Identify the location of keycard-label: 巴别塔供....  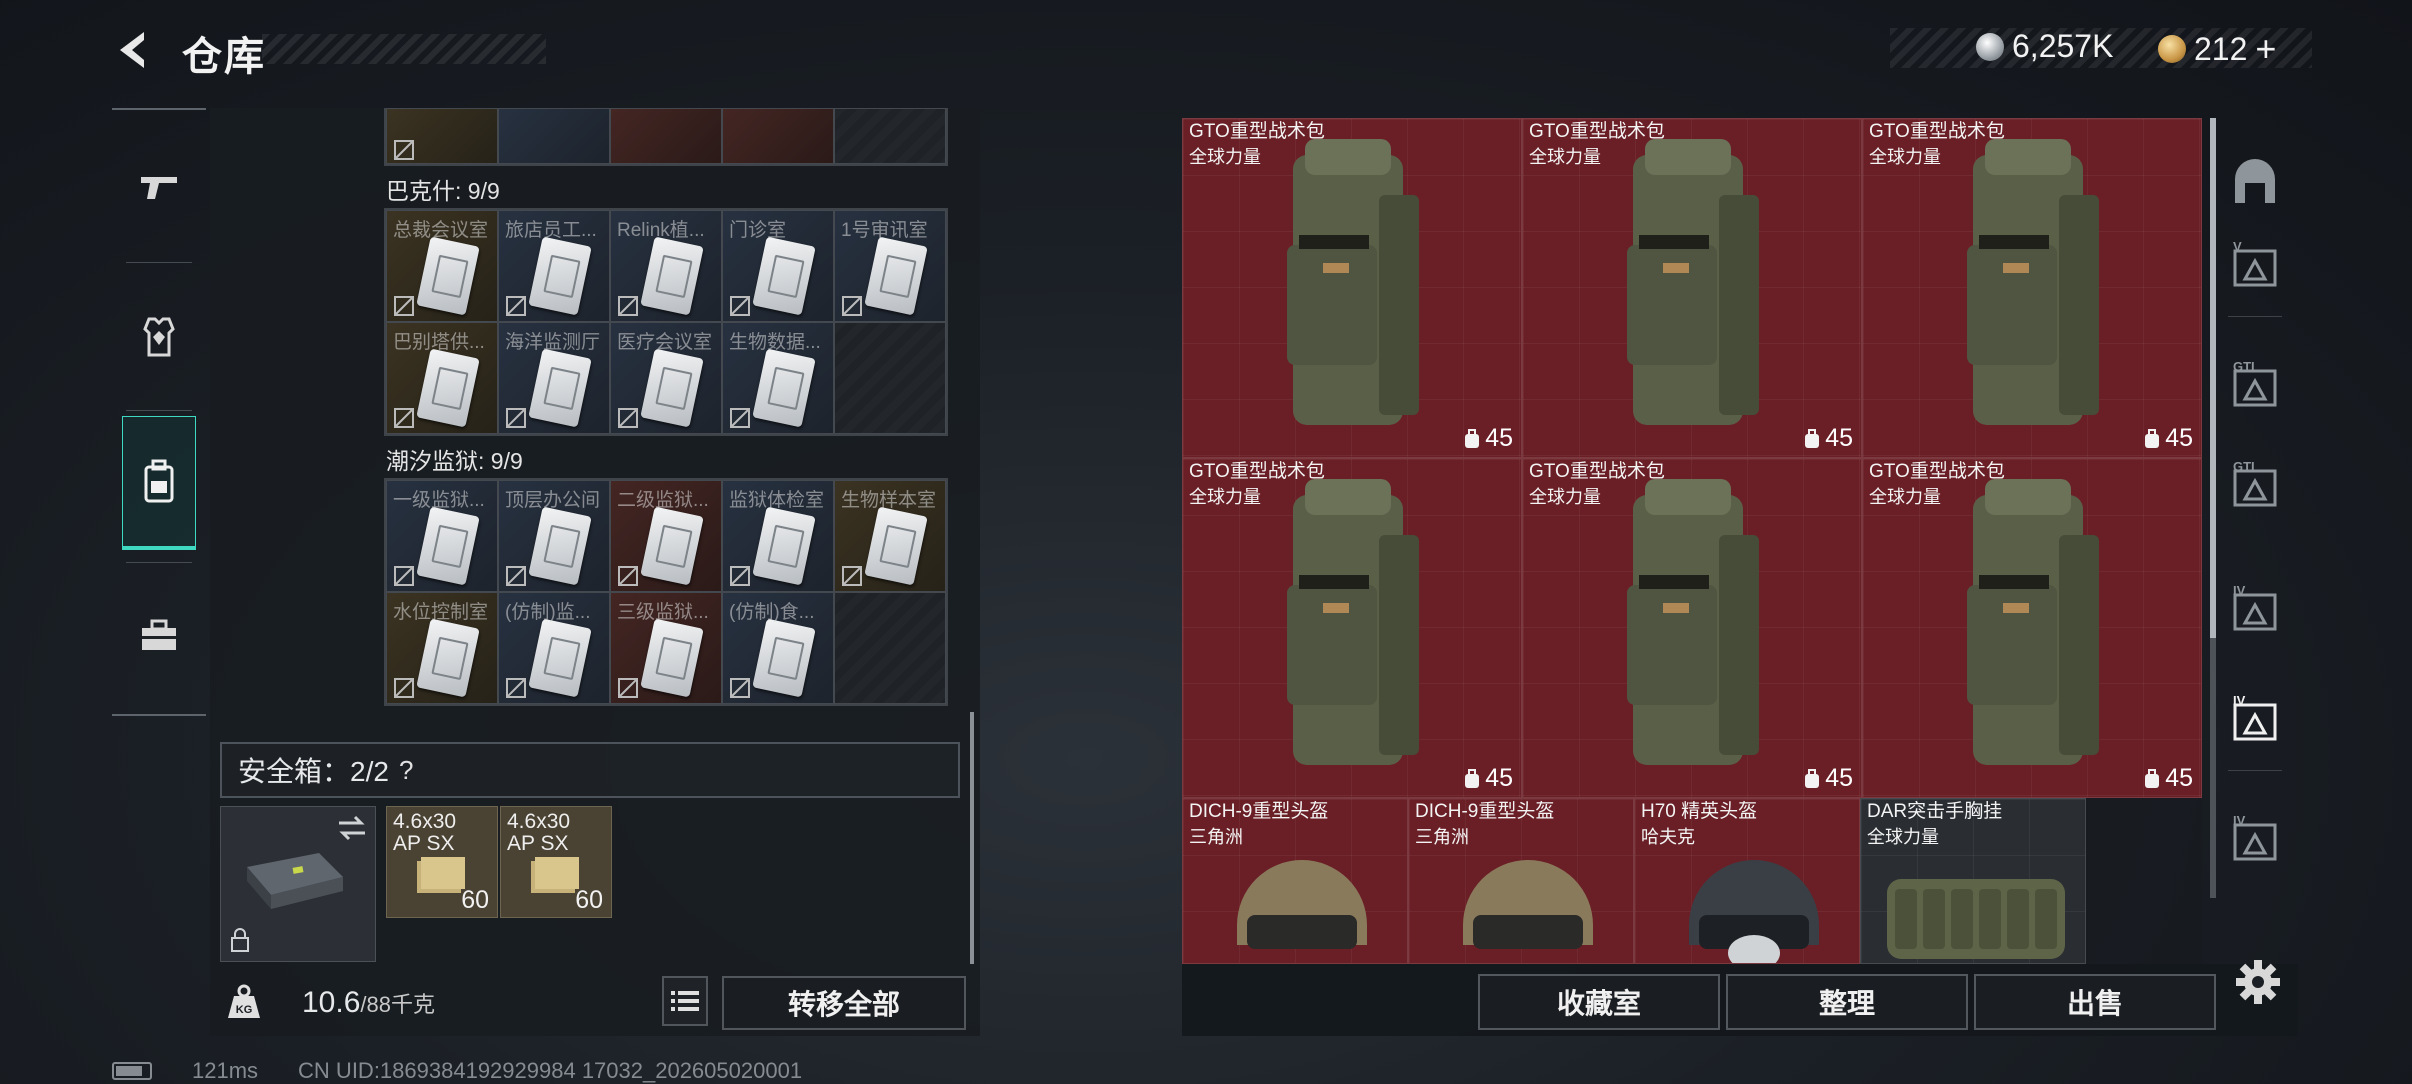
(439, 342).